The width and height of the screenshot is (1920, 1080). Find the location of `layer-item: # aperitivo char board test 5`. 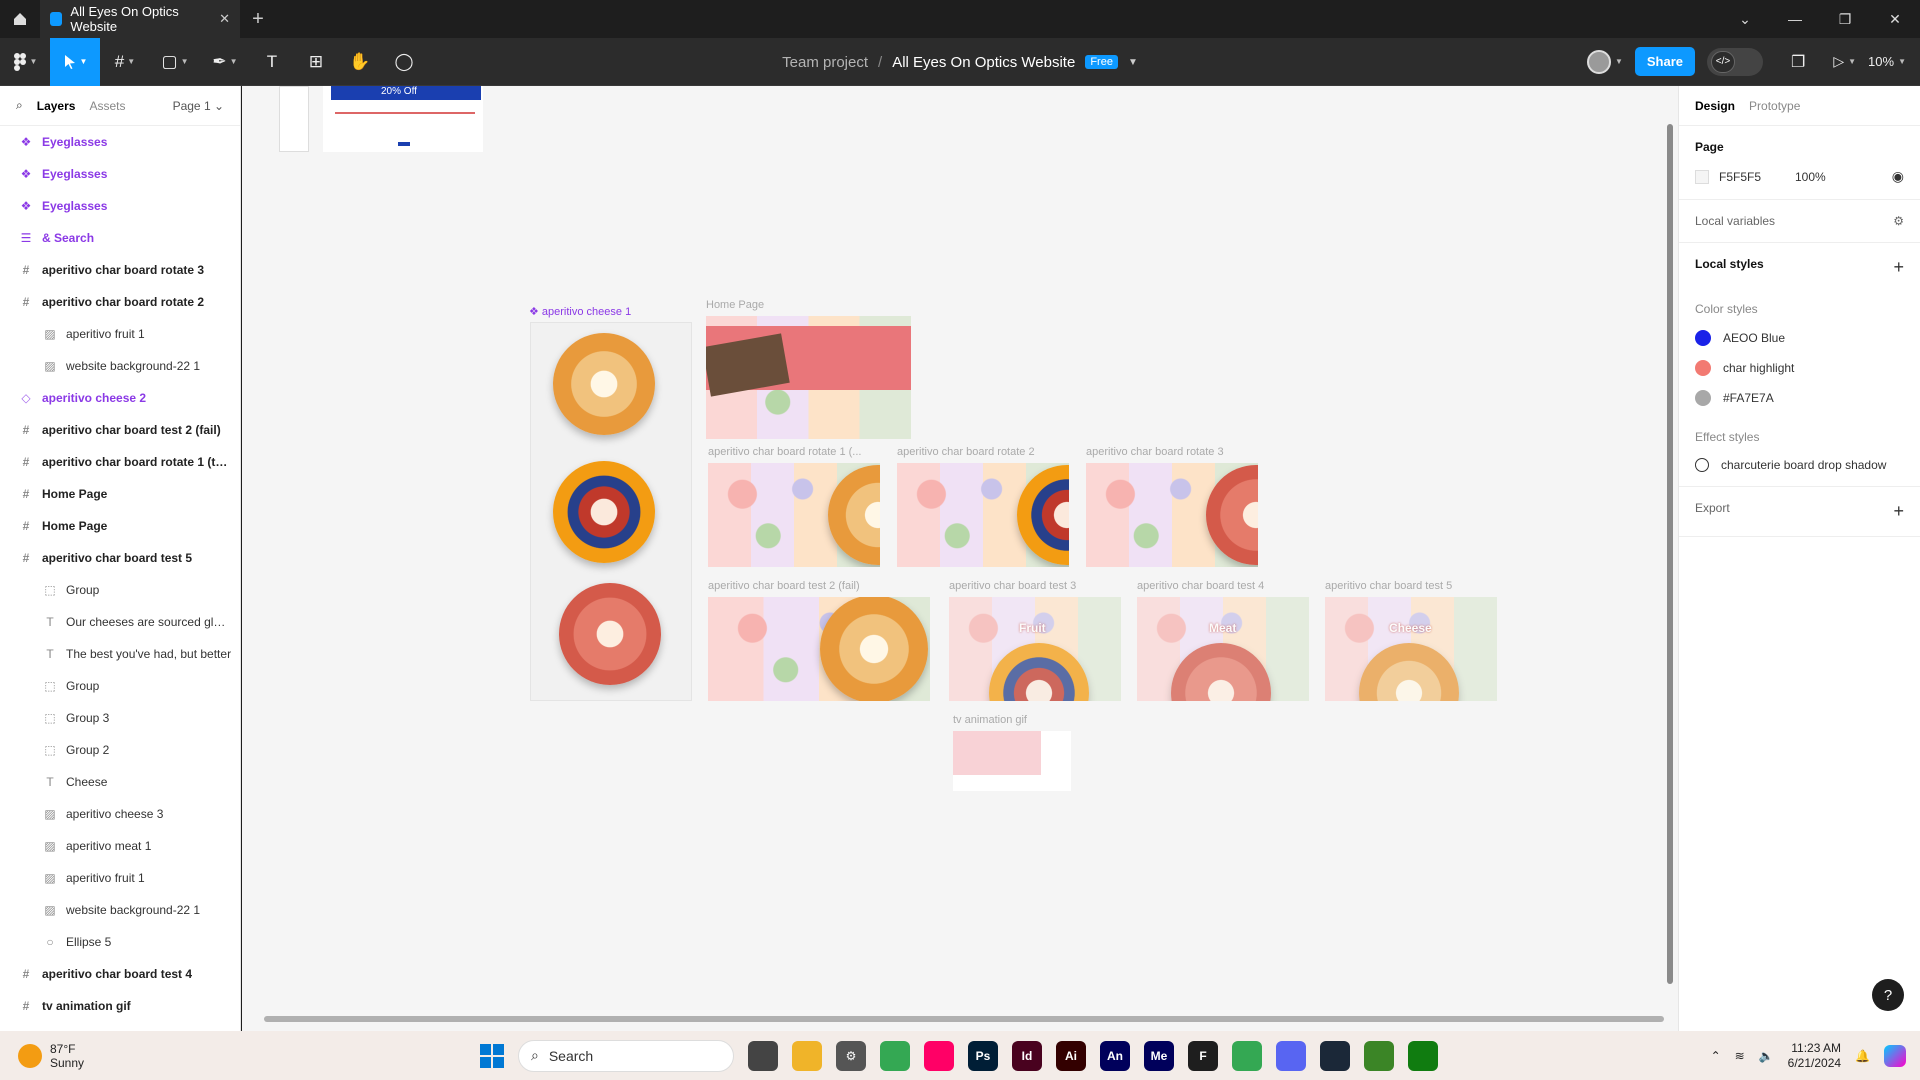

layer-item: # aperitivo char board test 5 is located at coordinates (120, 558).